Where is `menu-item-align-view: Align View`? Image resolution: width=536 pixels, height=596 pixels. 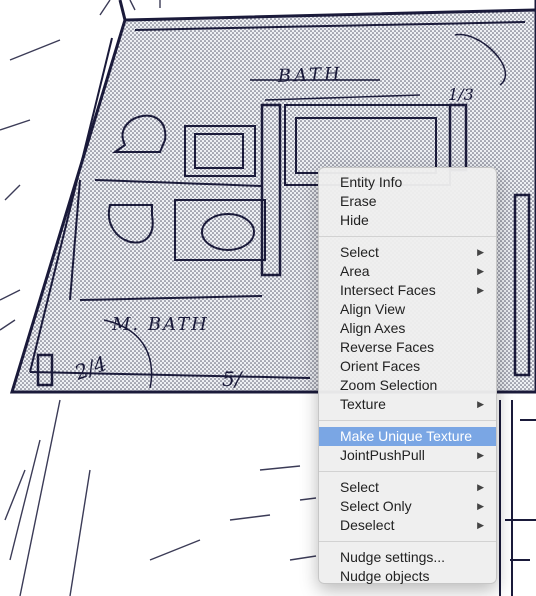
menu-item-align-view: Align View is located at coordinates (407, 309).